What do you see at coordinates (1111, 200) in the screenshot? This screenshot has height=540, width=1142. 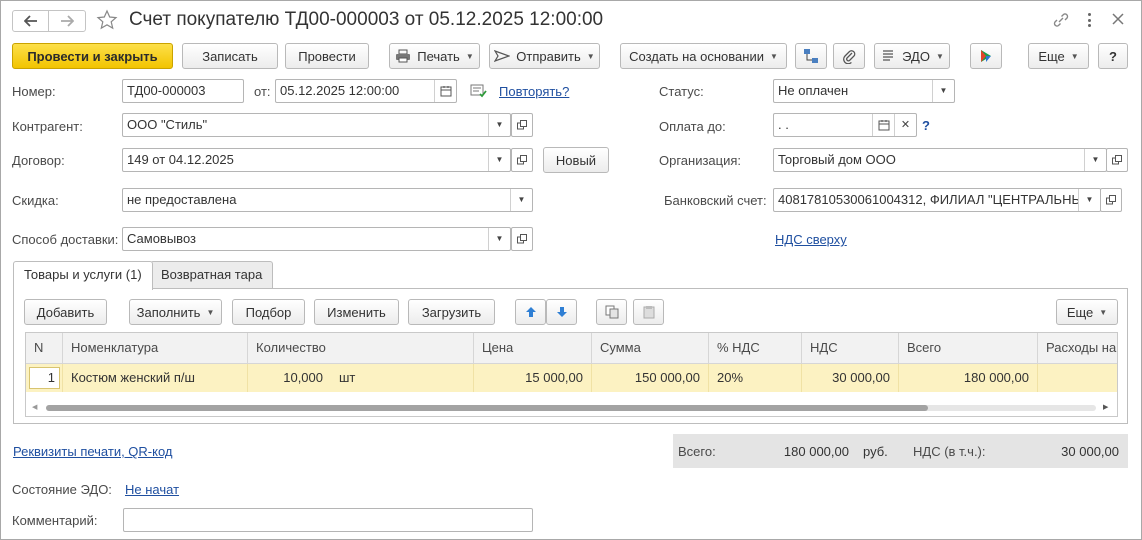 I see `open-bank-account-button` at bounding box center [1111, 200].